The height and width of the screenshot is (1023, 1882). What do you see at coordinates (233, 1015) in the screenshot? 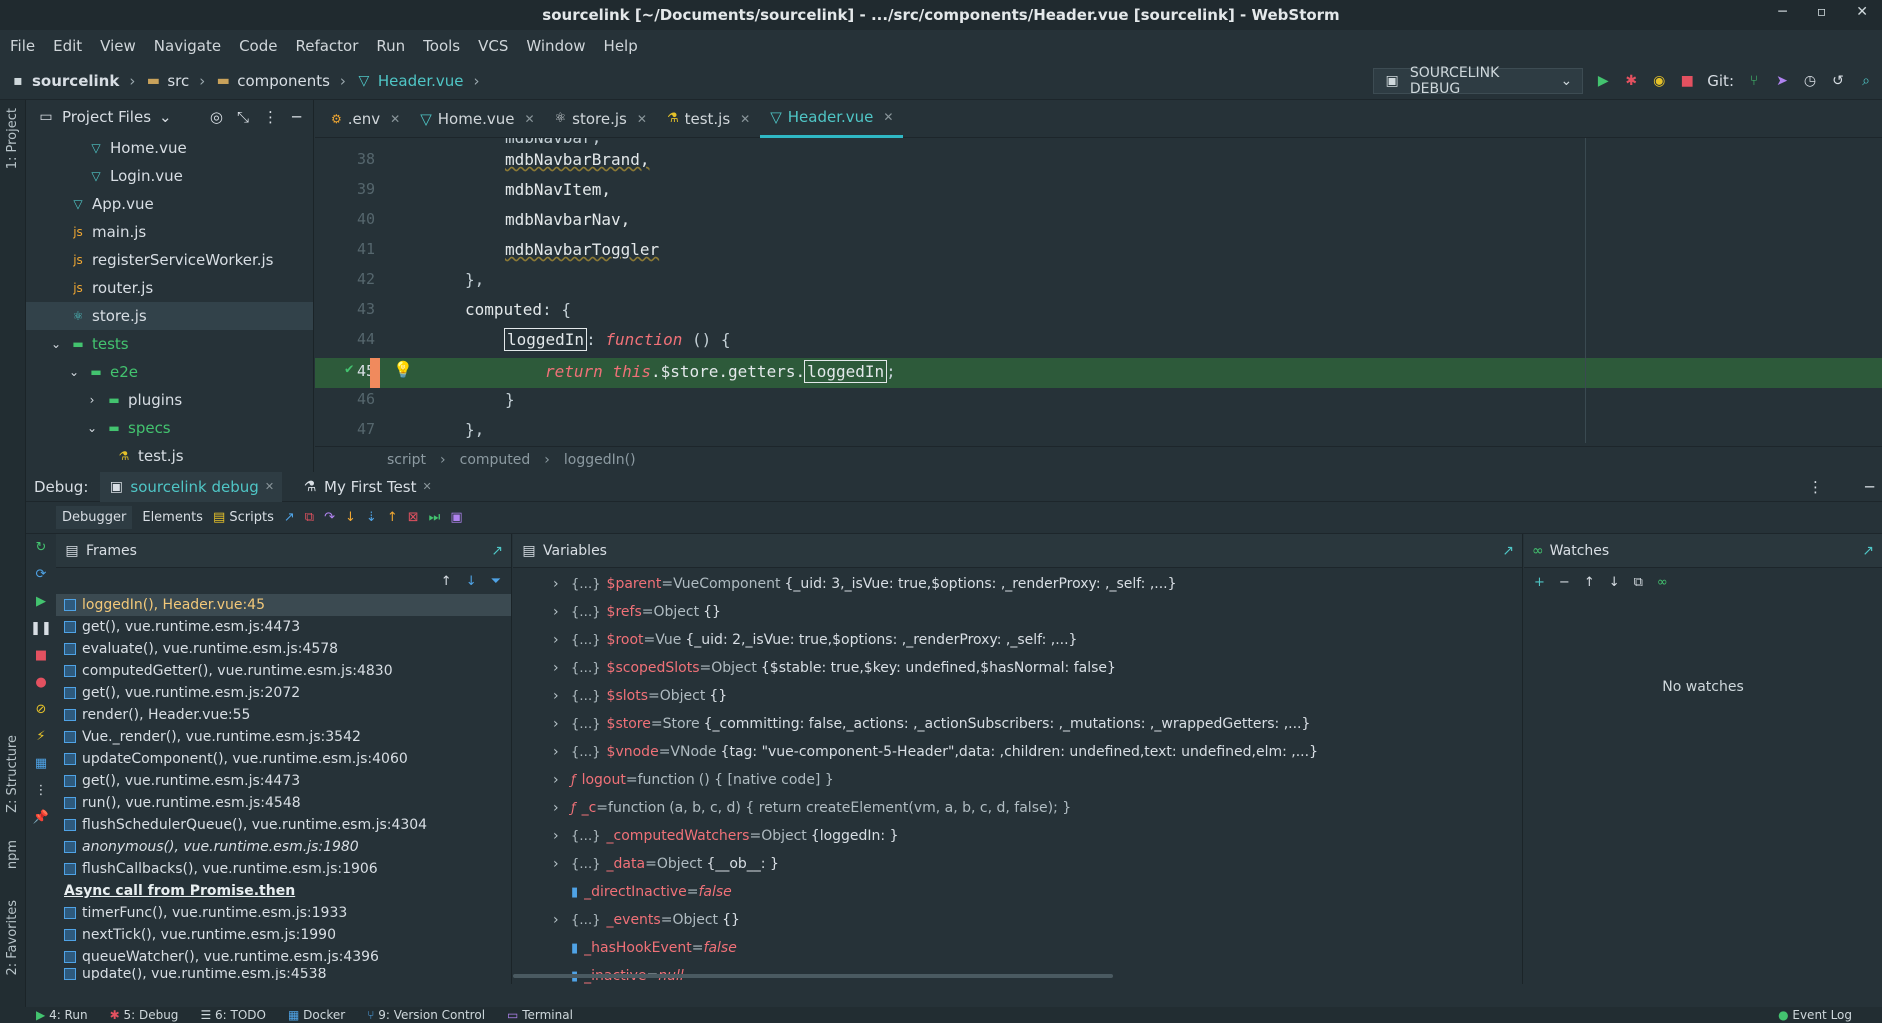
I see `todo-tool-button: ☰ 6: TODO` at bounding box center [233, 1015].